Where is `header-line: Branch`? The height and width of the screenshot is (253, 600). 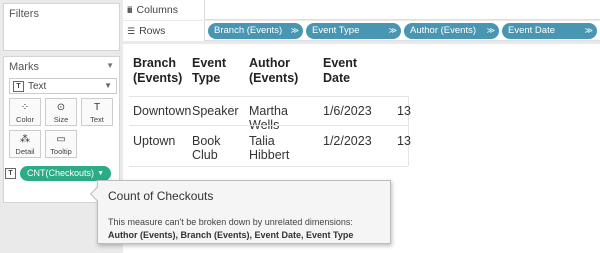
header-line: Branch is located at coordinates (155, 63).